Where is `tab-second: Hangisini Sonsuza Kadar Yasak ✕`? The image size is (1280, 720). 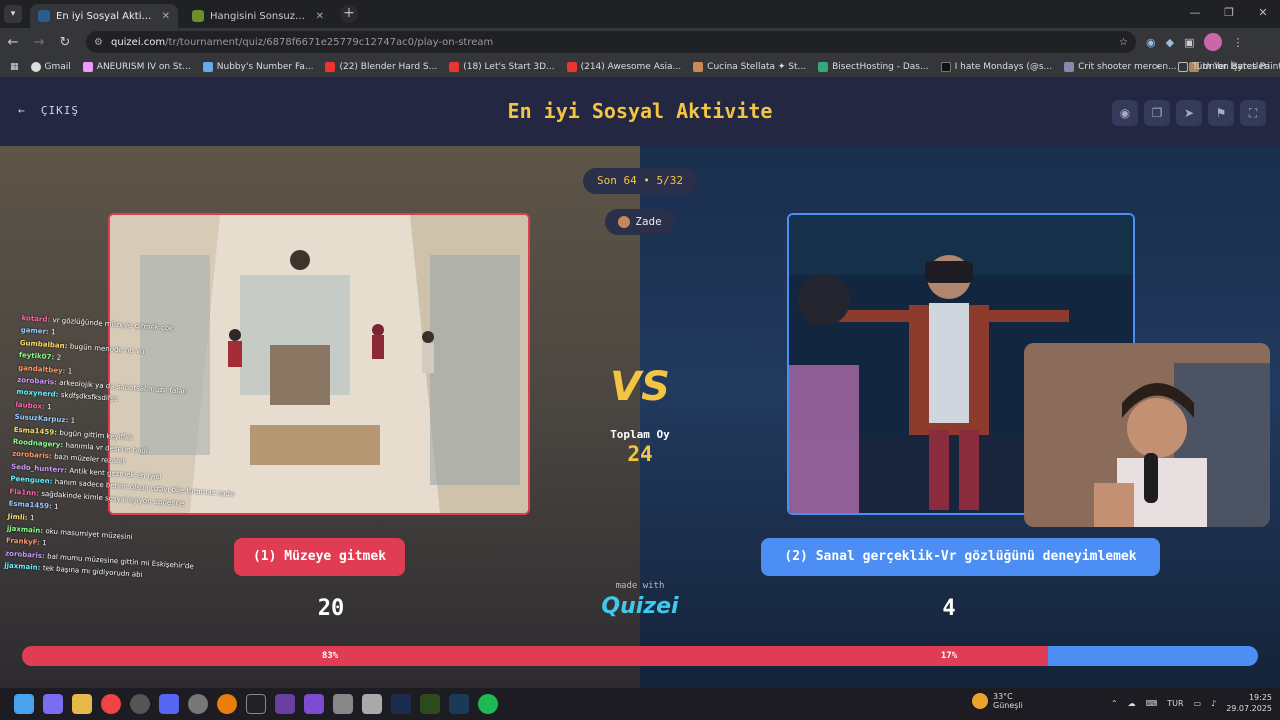
tab-second: Hangisini Sonsuza Kadar Yasak ✕ is located at coordinates (258, 16).